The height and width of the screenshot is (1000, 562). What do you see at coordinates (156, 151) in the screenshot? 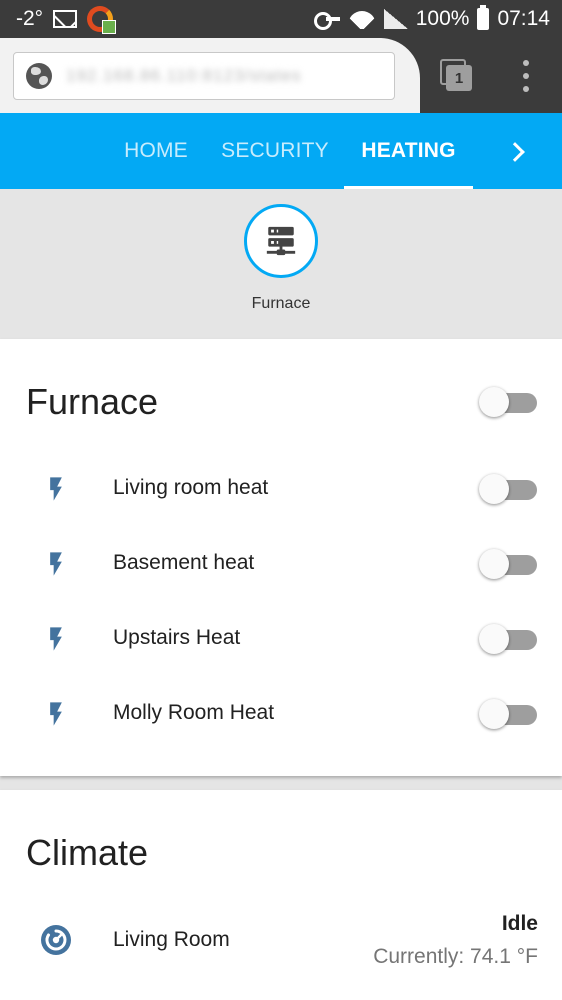
I see `tab-home: HOME` at bounding box center [156, 151].